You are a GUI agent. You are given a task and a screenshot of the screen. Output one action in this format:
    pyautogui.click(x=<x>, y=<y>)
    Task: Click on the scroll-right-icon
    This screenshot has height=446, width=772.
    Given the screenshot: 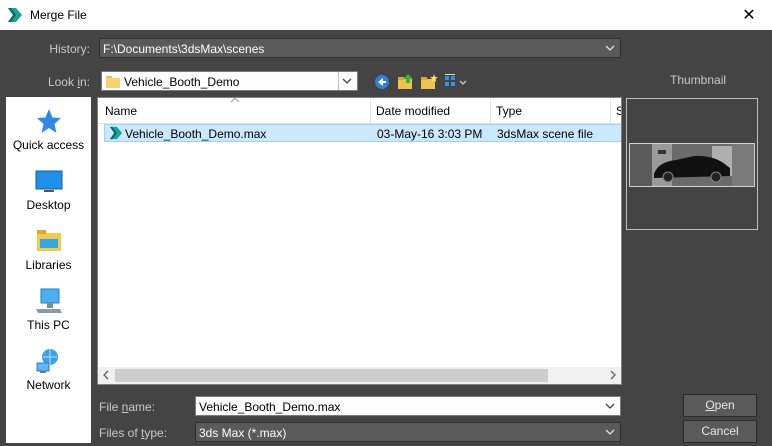 What is the action you would take?
    pyautogui.click(x=613, y=375)
    